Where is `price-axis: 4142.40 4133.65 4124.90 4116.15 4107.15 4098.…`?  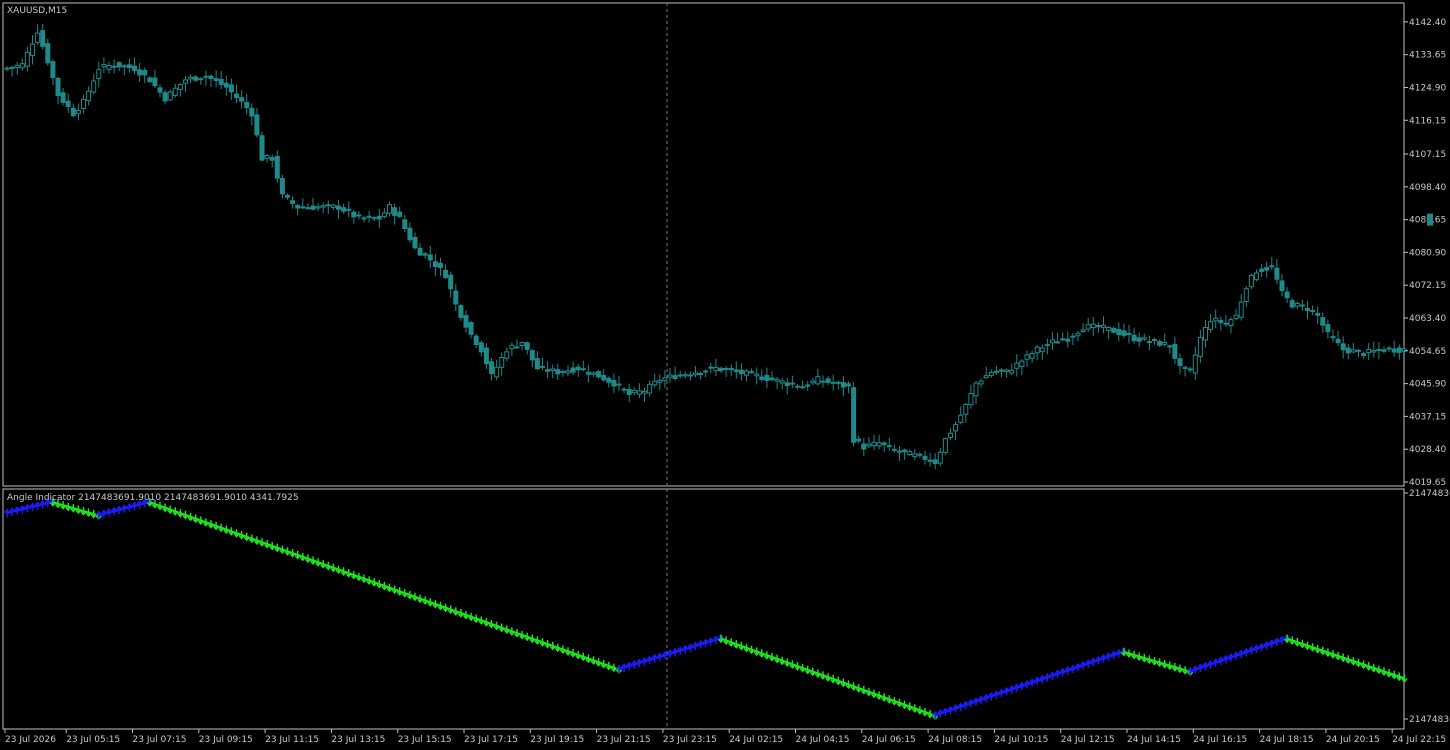 price-axis: 4142.40 4133.65 4124.90 4116.15 4107.15 4098.… is located at coordinates (1425, 253).